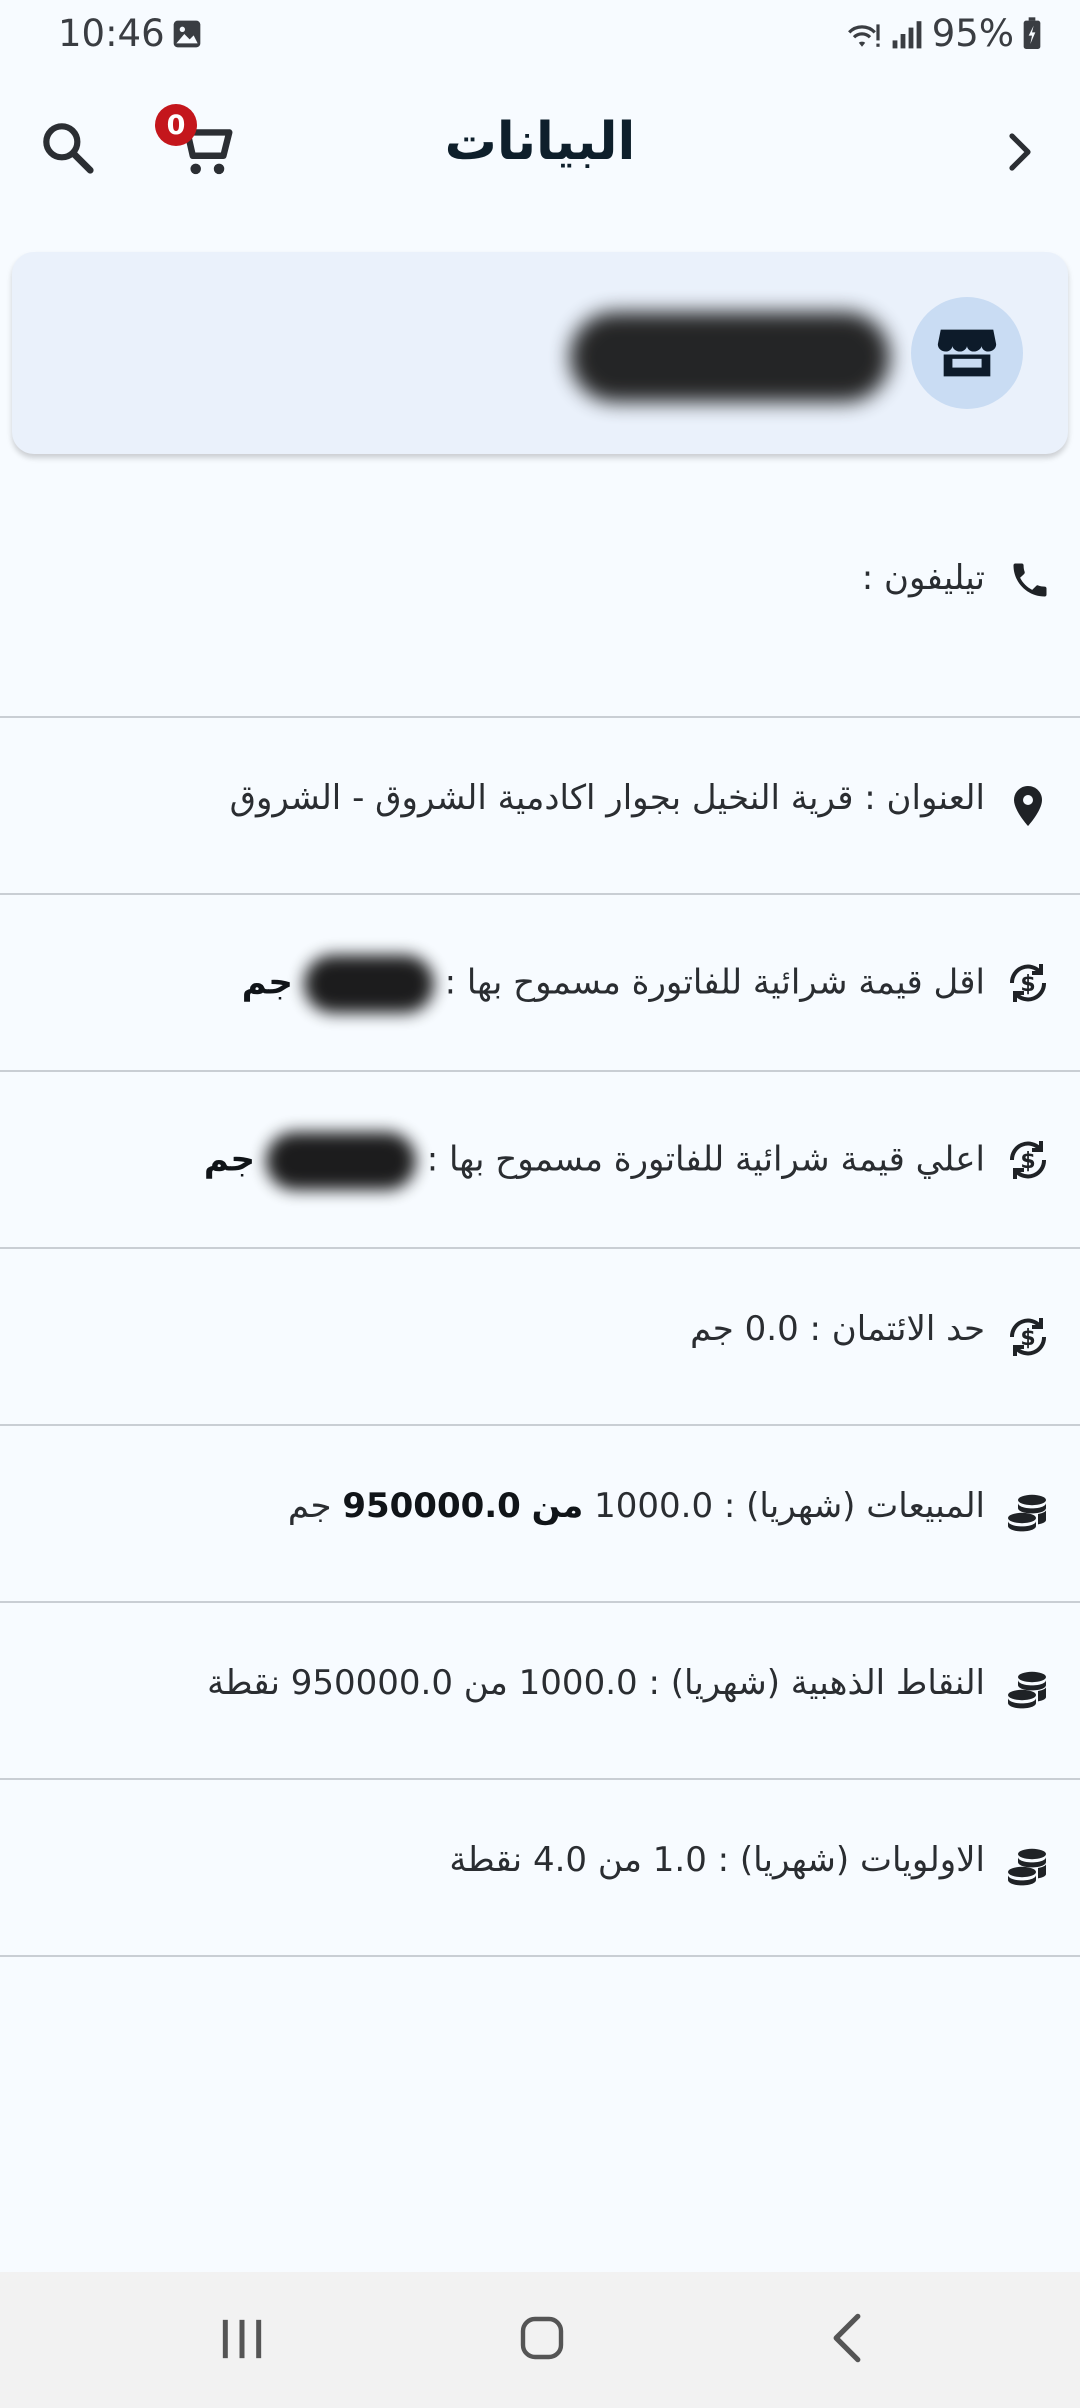 The width and height of the screenshot is (1080, 2408). I want to click on status-bar: 10:46 95%, so click(540, 35).